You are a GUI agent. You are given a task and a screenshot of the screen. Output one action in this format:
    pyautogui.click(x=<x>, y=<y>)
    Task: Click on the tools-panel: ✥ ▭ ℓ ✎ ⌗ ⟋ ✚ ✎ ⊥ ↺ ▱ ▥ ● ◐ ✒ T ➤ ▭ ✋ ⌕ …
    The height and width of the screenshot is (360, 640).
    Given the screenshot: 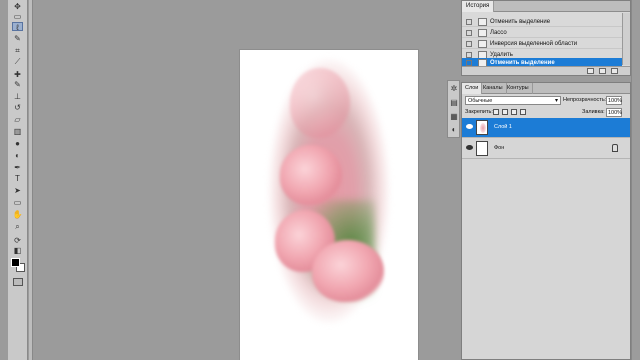 What is the action you would take?
    pyautogui.click(x=18, y=180)
    